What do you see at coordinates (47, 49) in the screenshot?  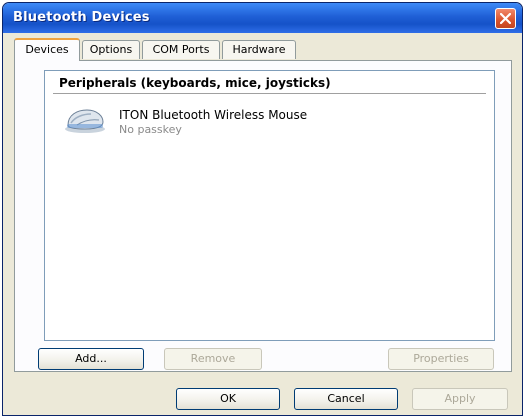 I see `tab-devices: Devices` at bounding box center [47, 49].